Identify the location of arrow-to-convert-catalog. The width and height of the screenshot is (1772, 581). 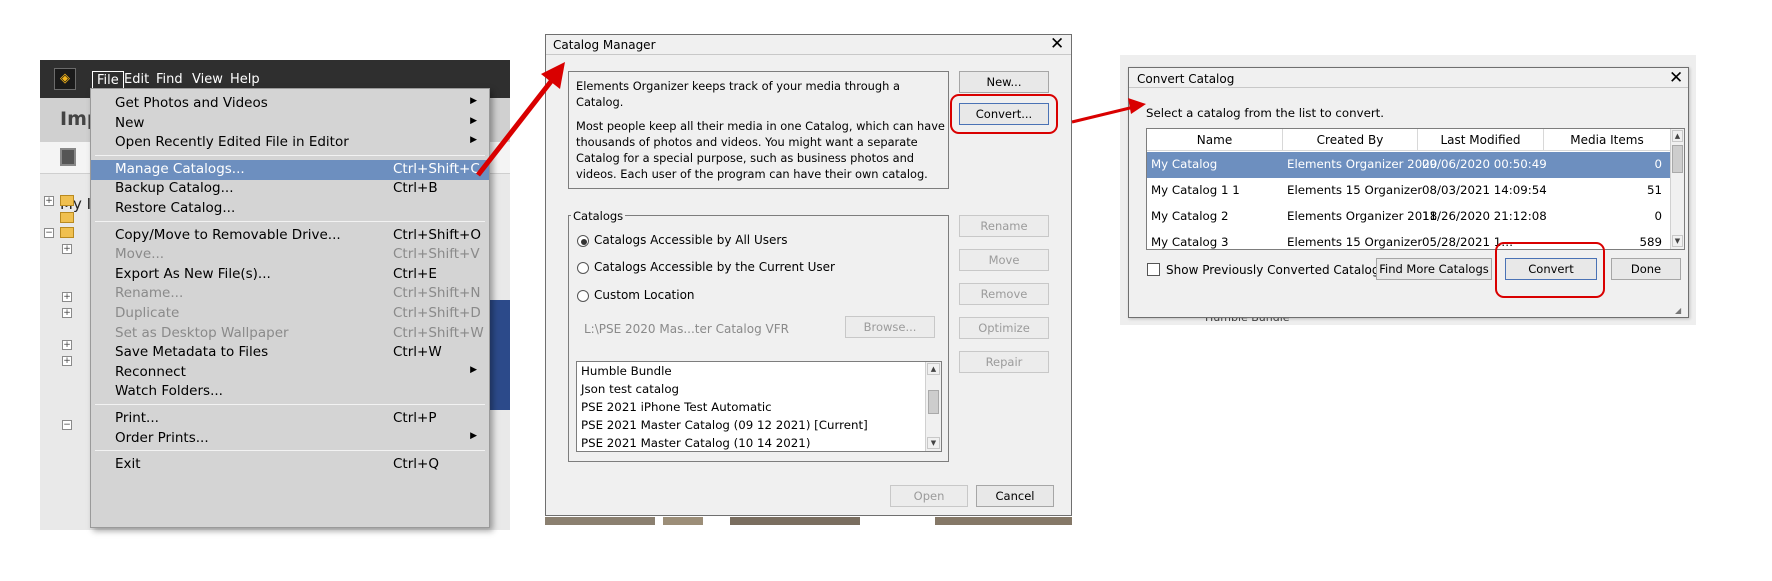
(1108, 111).